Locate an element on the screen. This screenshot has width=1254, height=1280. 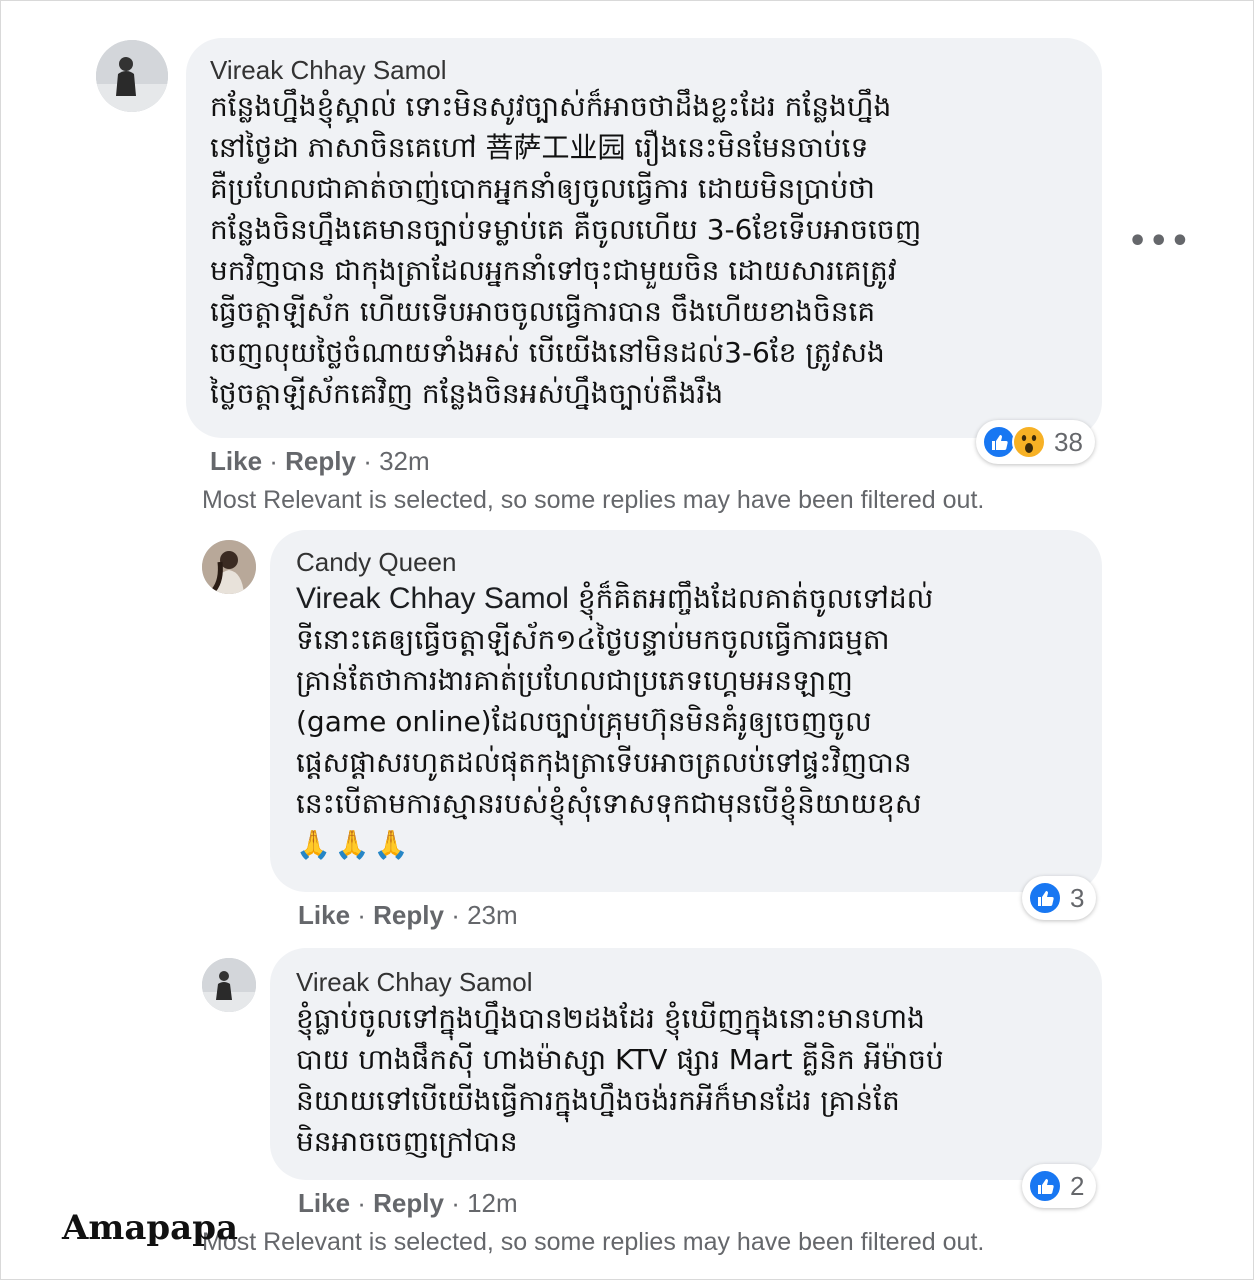
comment-actions: Like · Reply · 23m is located at coordinates (408, 915).